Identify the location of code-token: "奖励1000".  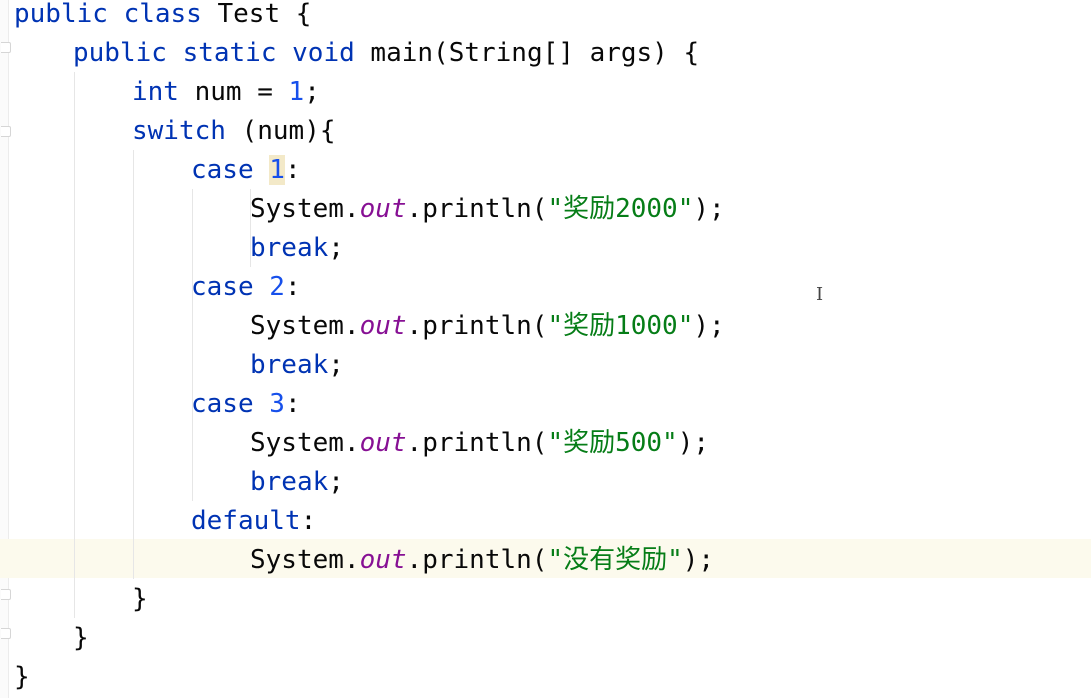
(620, 326).